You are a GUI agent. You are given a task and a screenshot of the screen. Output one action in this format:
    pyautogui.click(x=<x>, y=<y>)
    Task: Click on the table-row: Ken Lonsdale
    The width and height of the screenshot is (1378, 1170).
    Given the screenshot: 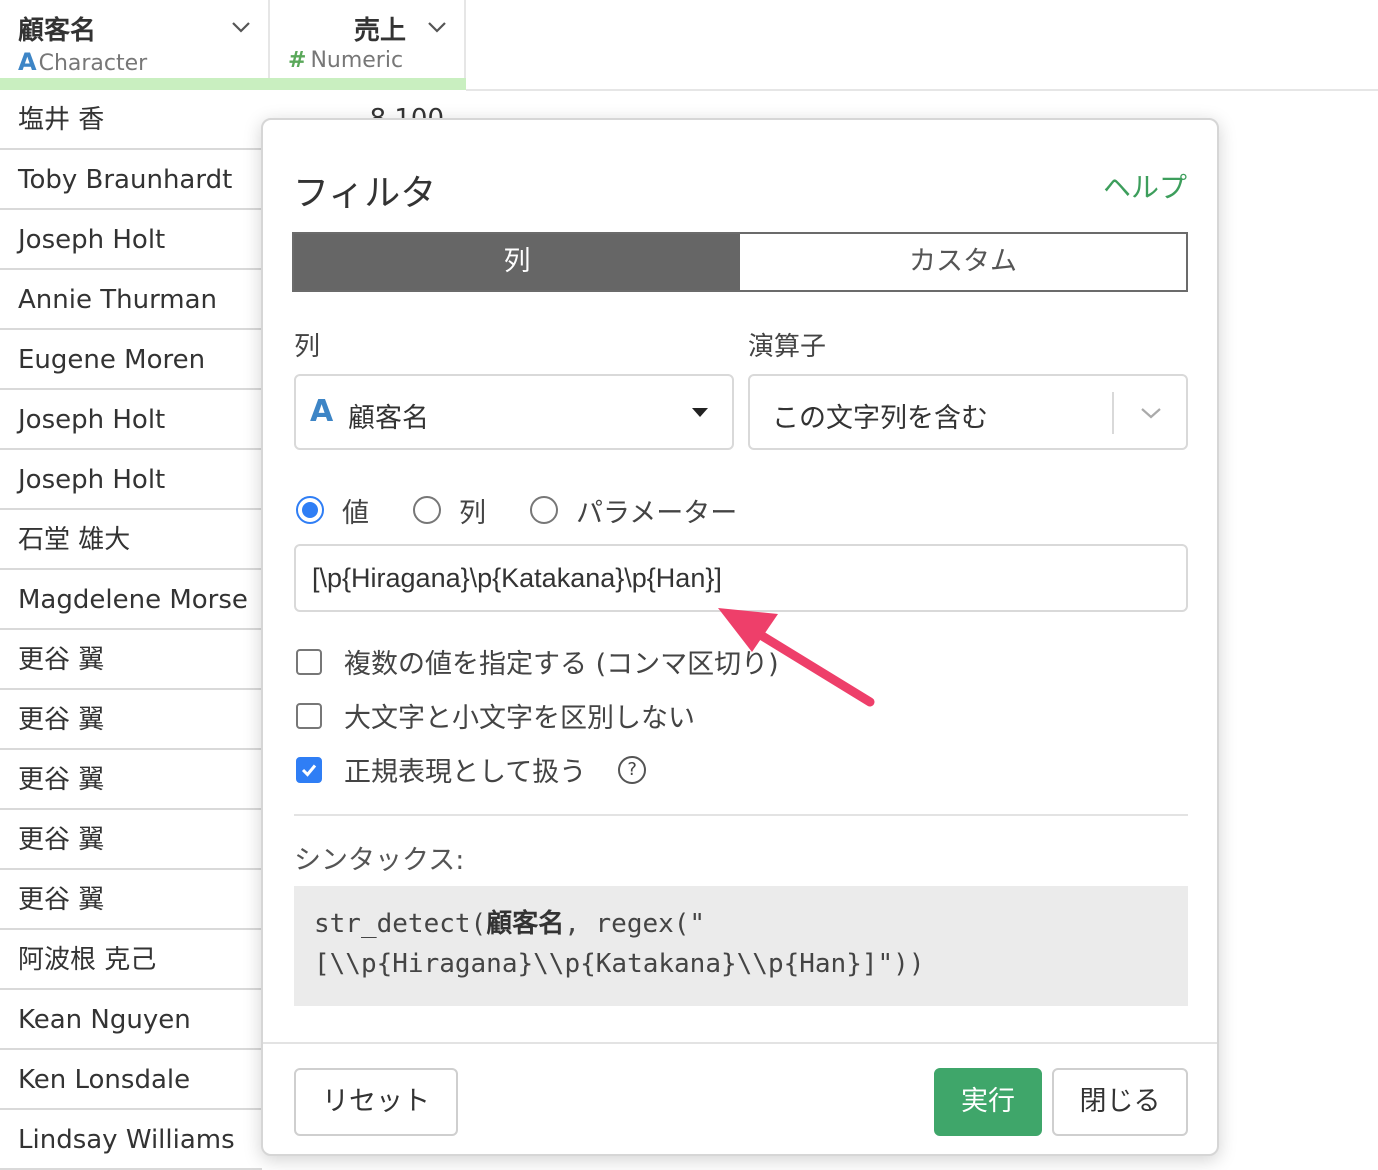 What is the action you would take?
    pyautogui.click(x=131, y=1080)
    